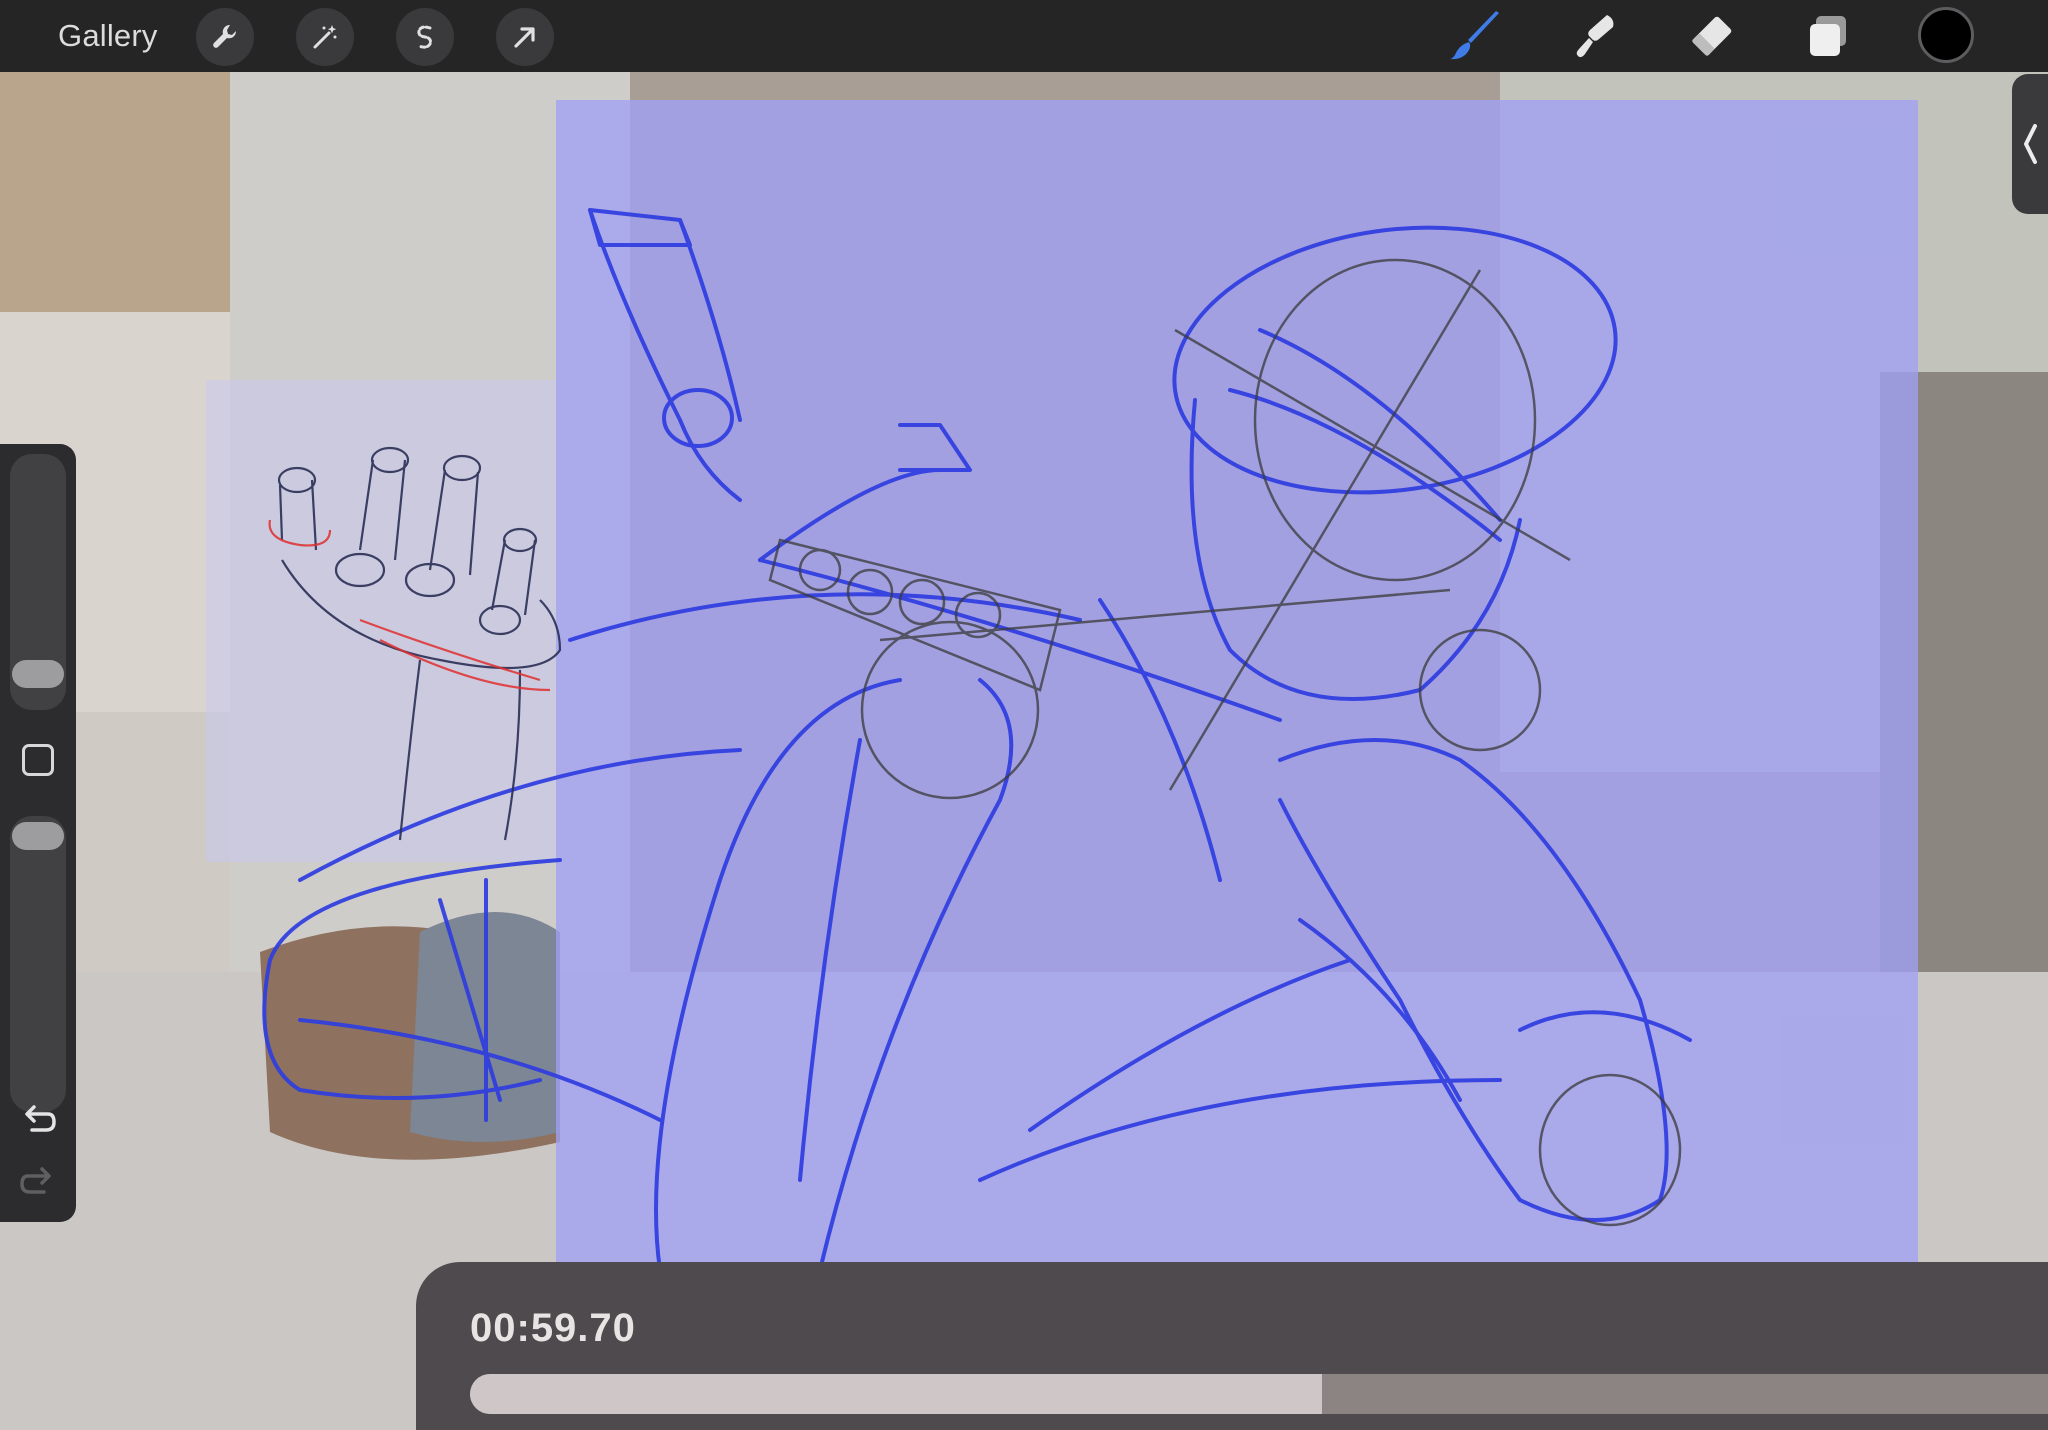 The width and height of the screenshot is (2048, 1430). What do you see at coordinates (1828, 36) in the screenshot?
I see `layers-icon` at bounding box center [1828, 36].